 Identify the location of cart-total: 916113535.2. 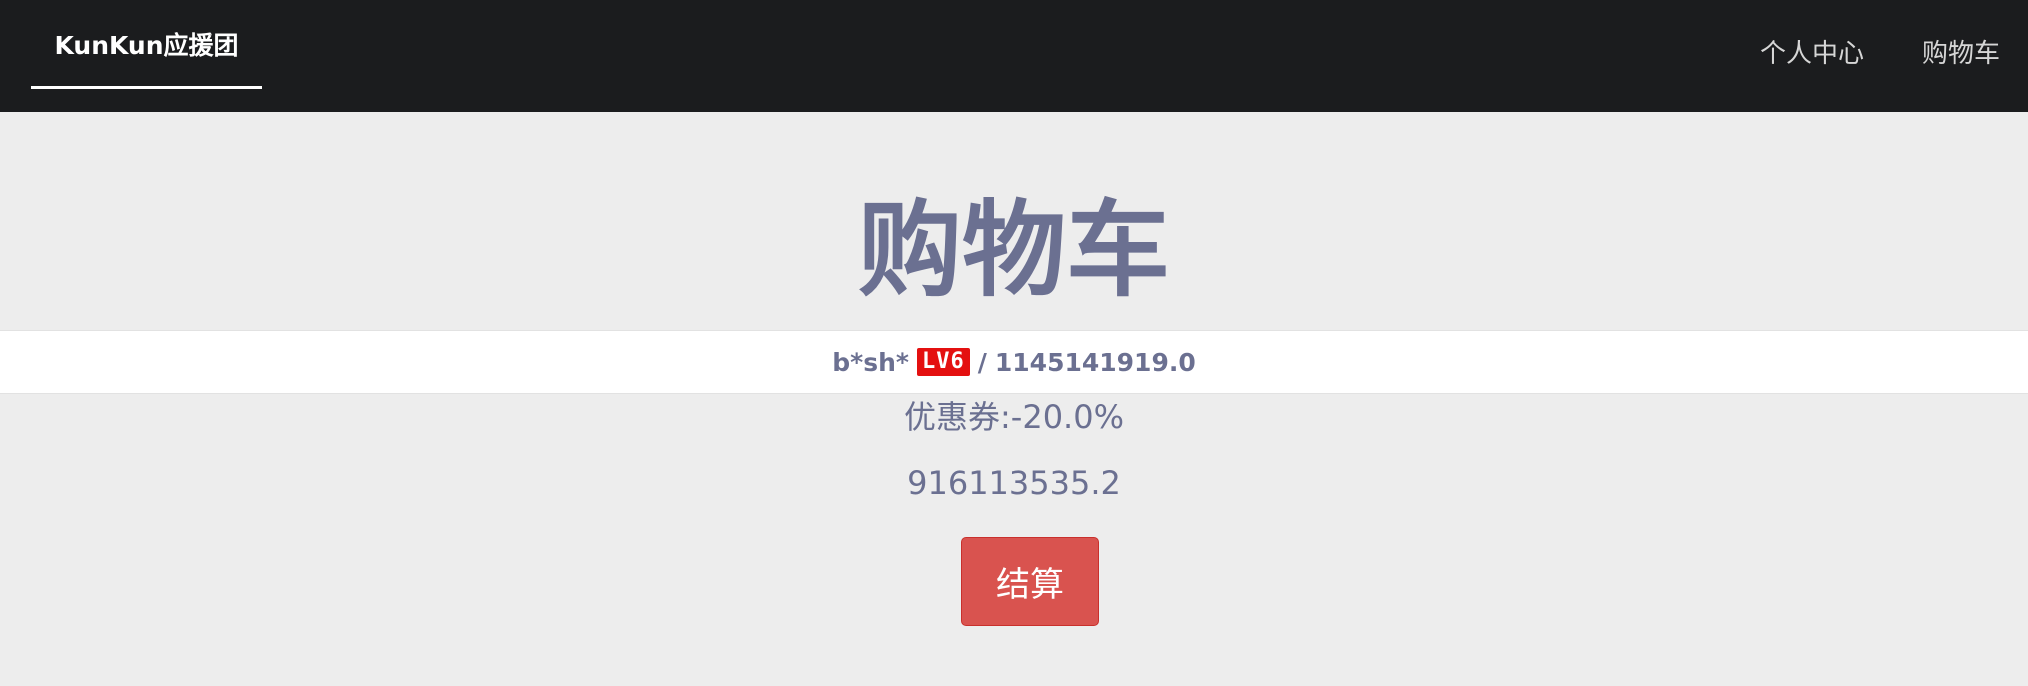
(1014, 483).